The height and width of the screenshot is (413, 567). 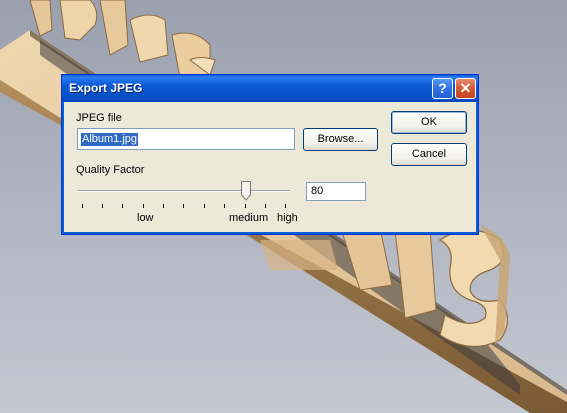 What do you see at coordinates (110, 170) in the screenshot?
I see `quality-factor-label: Quality Factor` at bounding box center [110, 170].